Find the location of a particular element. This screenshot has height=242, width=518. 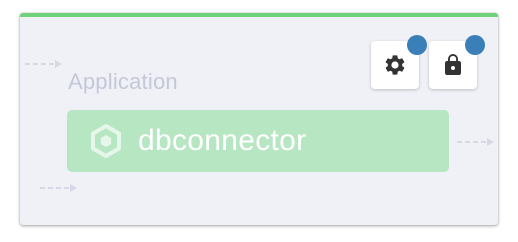

lock-badge-dot is located at coordinates (475, 45).